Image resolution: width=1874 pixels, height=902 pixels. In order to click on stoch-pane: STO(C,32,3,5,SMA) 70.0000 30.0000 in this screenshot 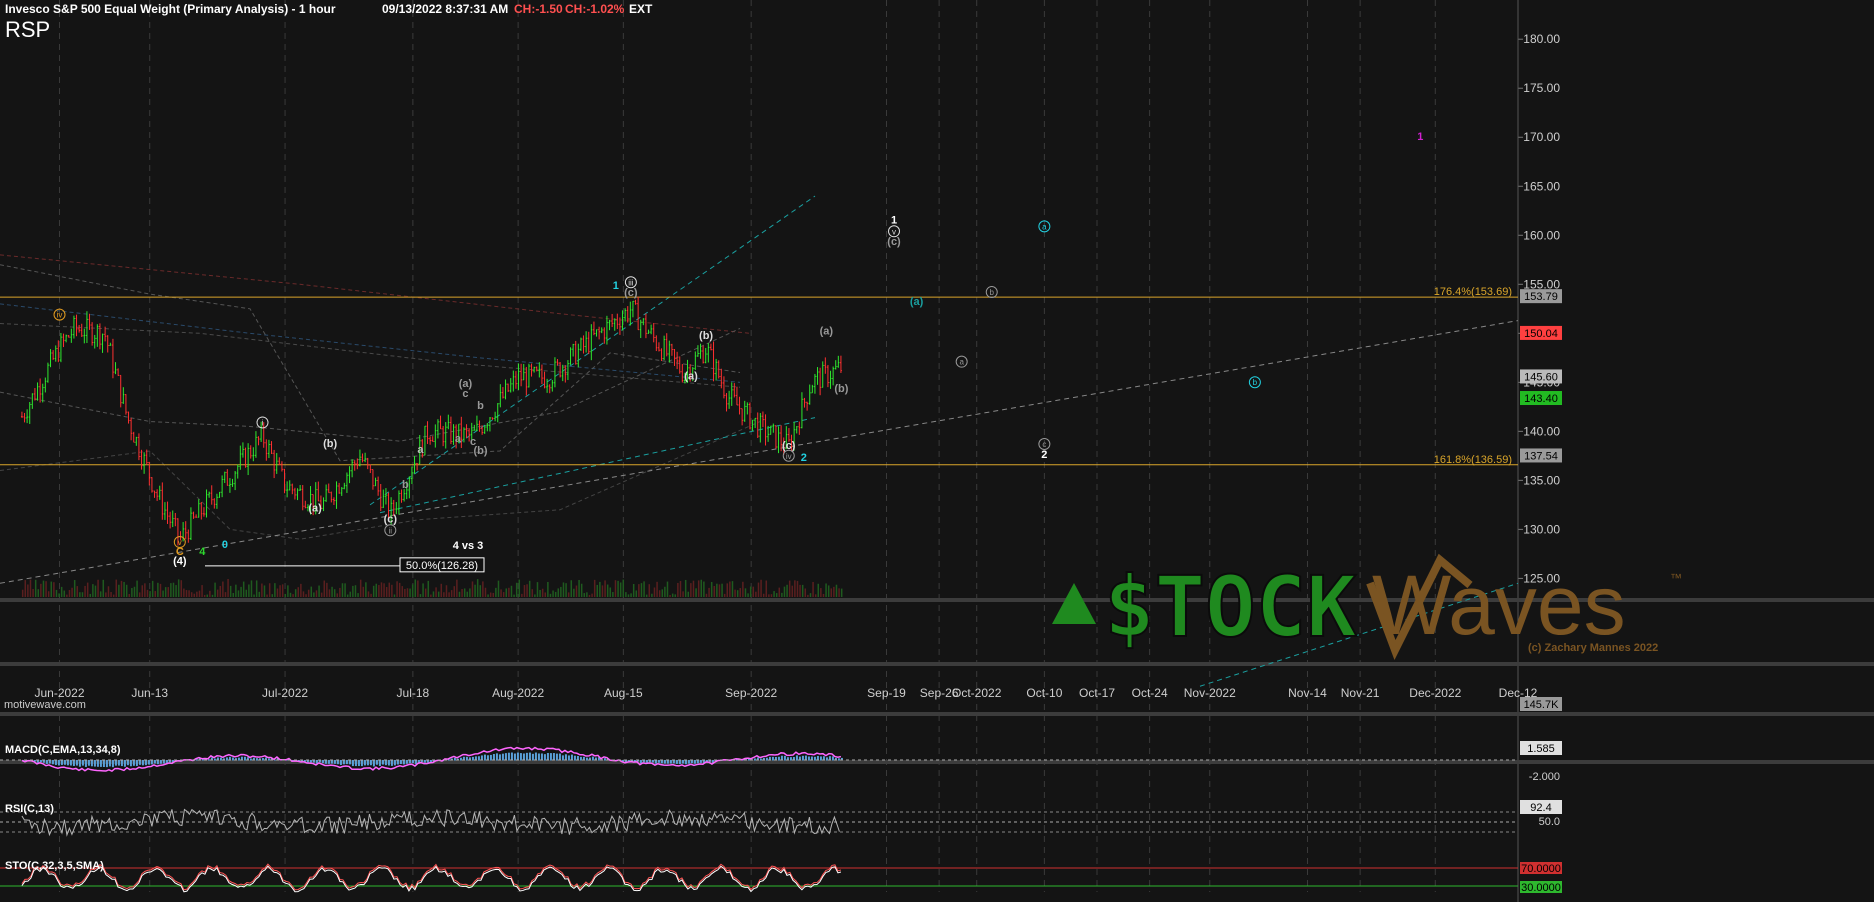, I will do `click(781, 877)`.